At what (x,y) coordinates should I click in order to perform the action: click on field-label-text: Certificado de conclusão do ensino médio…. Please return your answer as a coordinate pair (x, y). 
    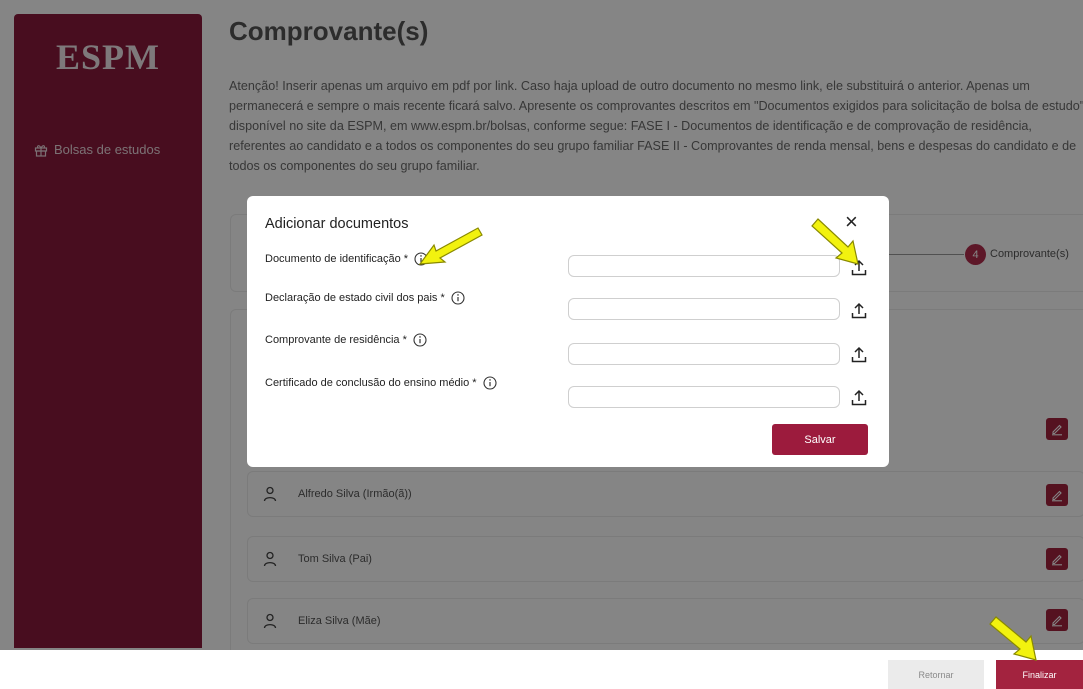
    Looking at the image, I should click on (371, 383).